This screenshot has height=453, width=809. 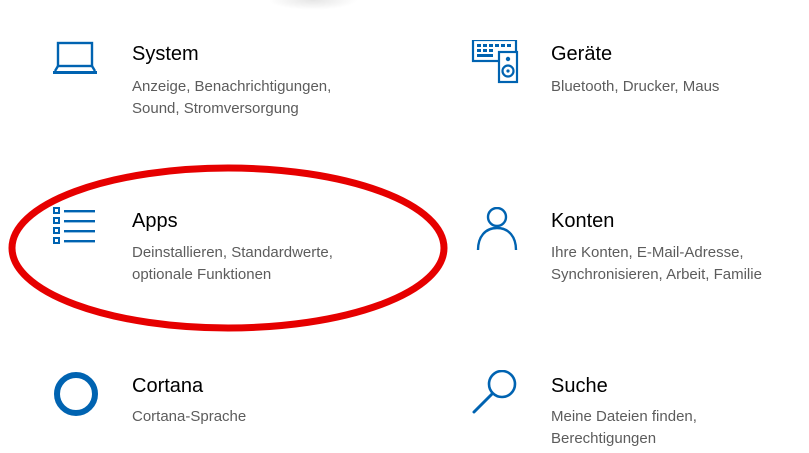 What do you see at coordinates (230, 405) in the screenshot?
I see `settings-tile-cortana: Cortana Cortana-Sprache` at bounding box center [230, 405].